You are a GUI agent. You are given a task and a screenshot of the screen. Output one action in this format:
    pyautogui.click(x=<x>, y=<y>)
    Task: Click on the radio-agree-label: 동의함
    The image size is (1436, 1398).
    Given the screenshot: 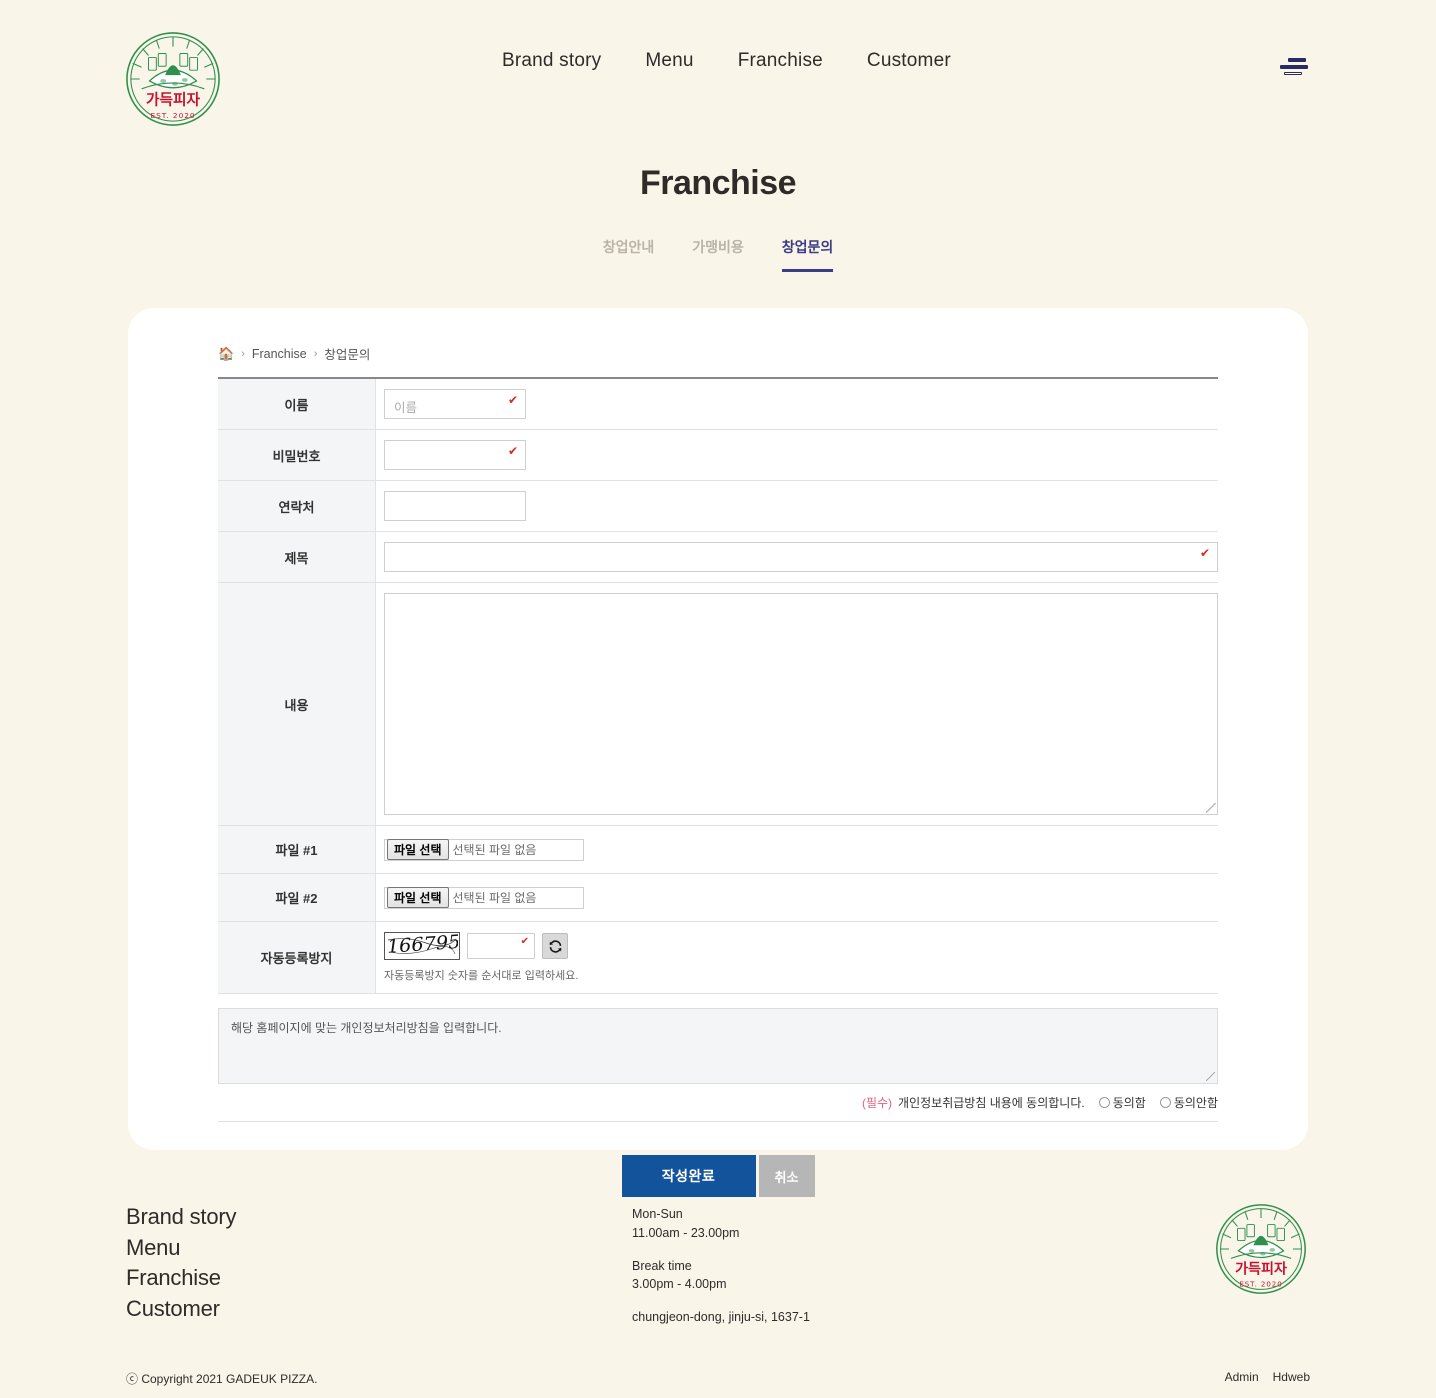 What is the action you would take?
    pyautogui.click(x=1129, y=1103)
    